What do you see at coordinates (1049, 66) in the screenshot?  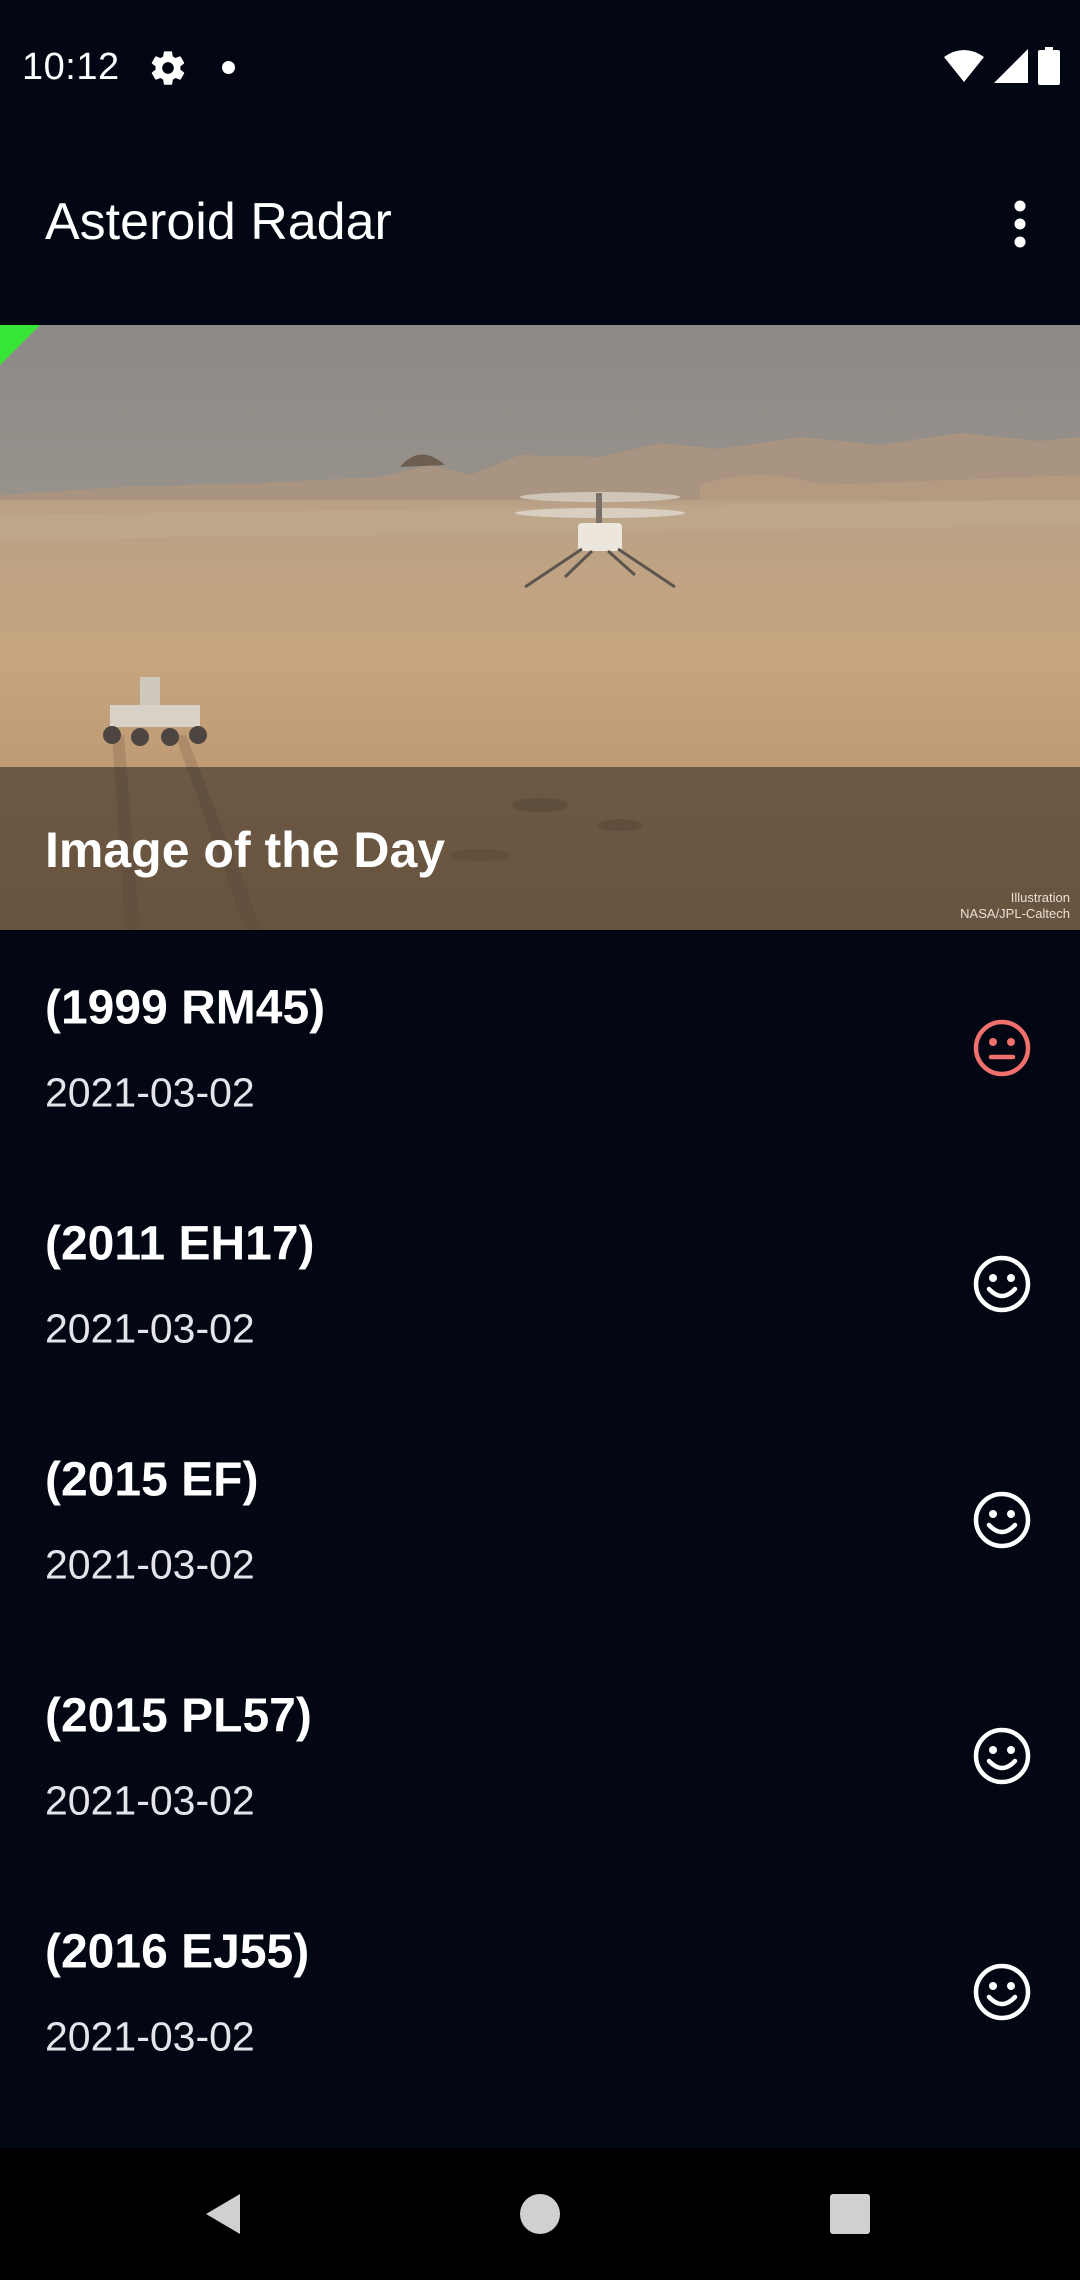 I see `battery-icon` at bounding box center [1049, 66].